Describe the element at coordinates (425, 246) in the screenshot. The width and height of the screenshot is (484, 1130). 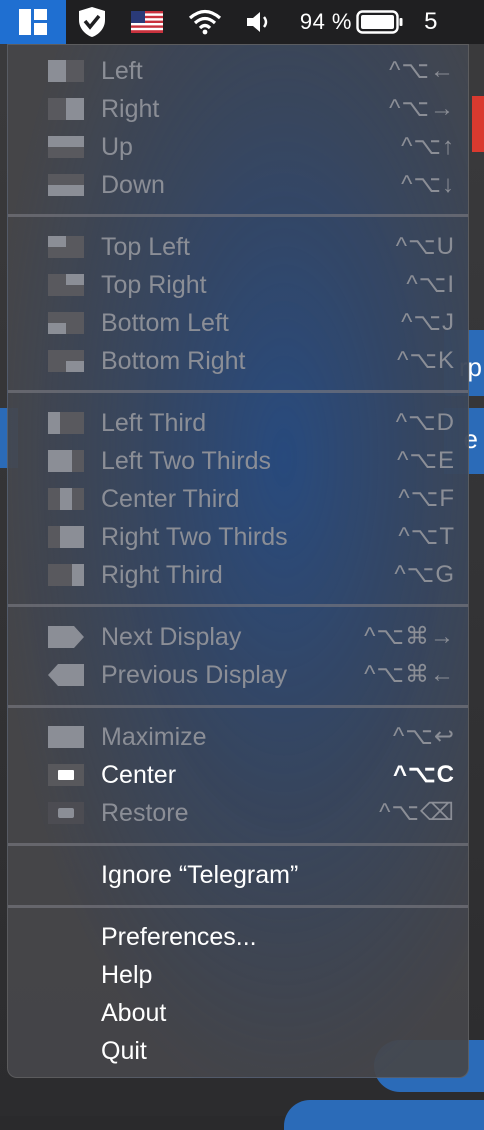
I see `menu-item-shortcut: ^⌥U` at that location.